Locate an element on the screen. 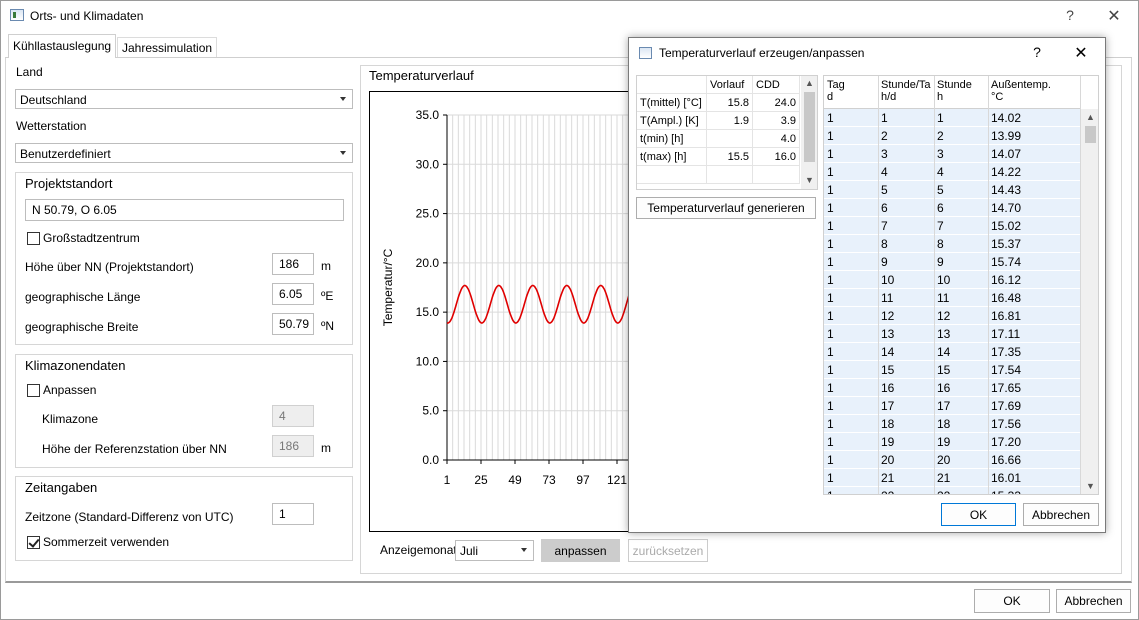  table-row: 1 10 10 16.12 is located at coordinates (952, 280).